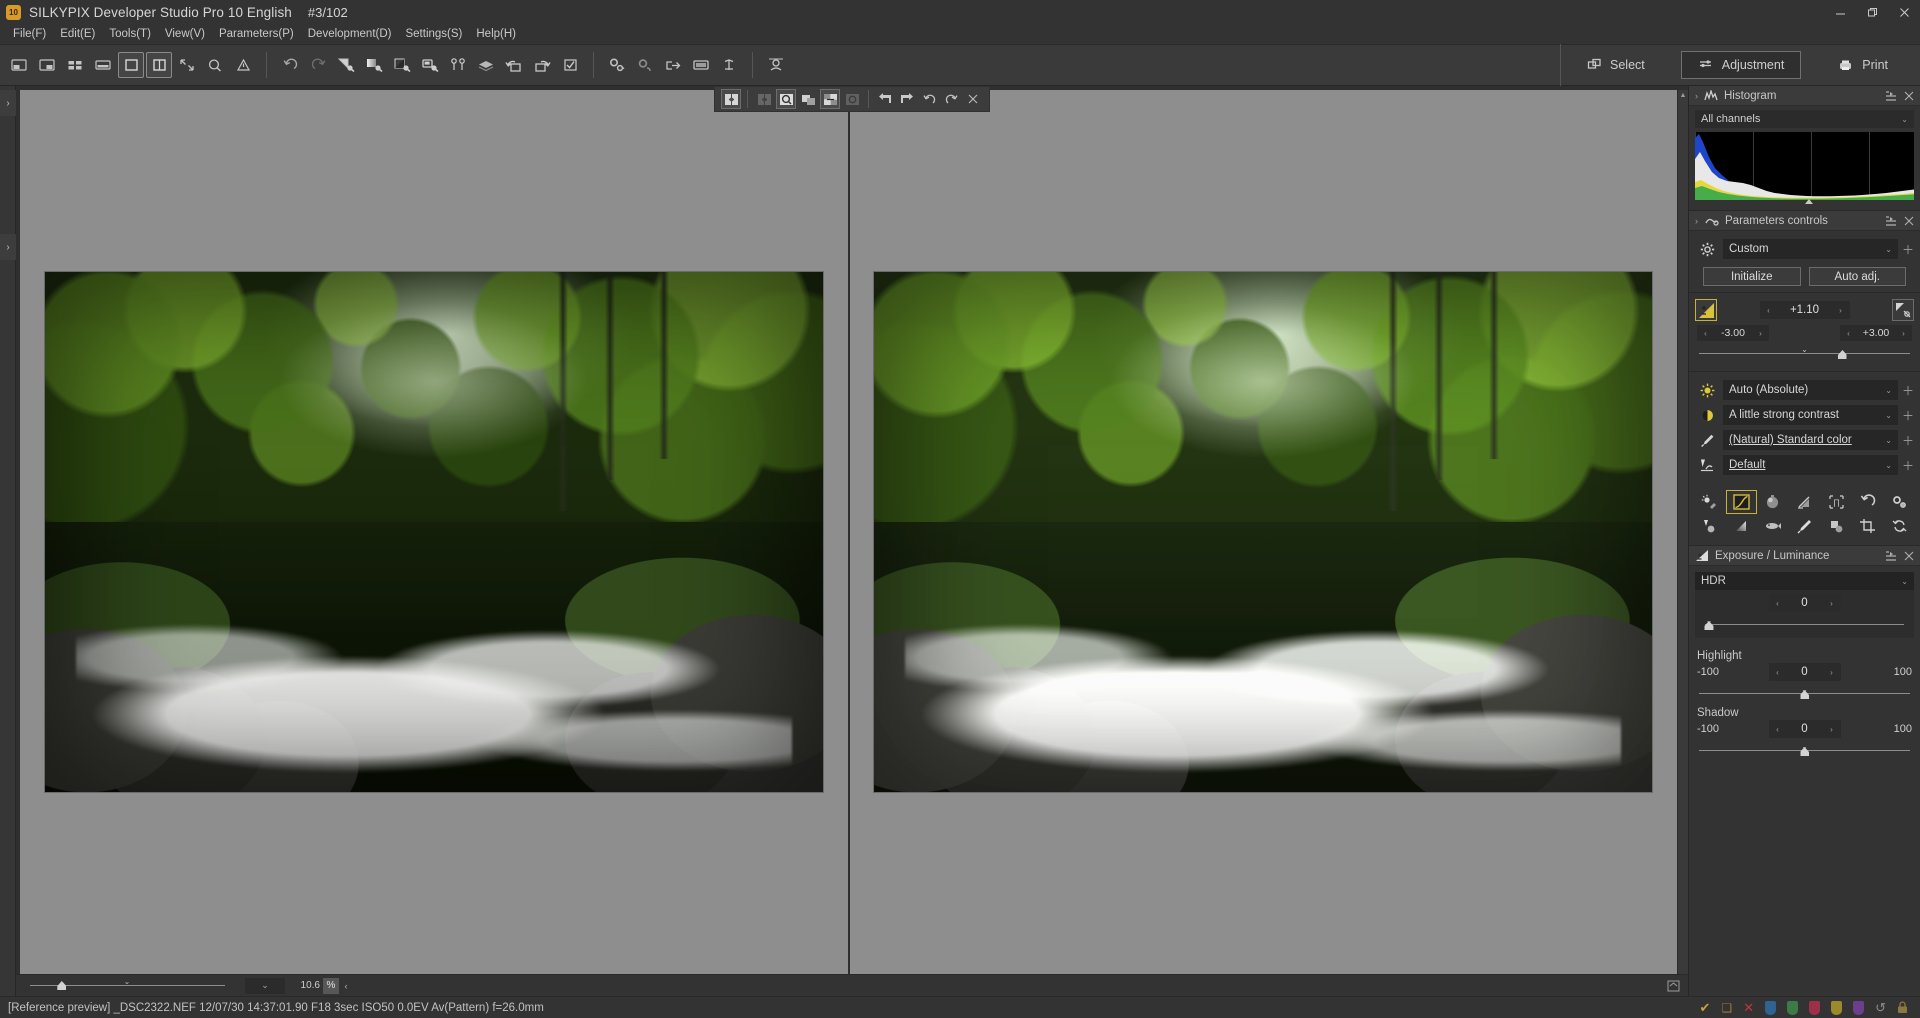 Image resolution: width=1920 pixels, height=1018 pixels. Describe the element at coordinates (1904, 12) in the screenshot. I see `close-button` at that location.